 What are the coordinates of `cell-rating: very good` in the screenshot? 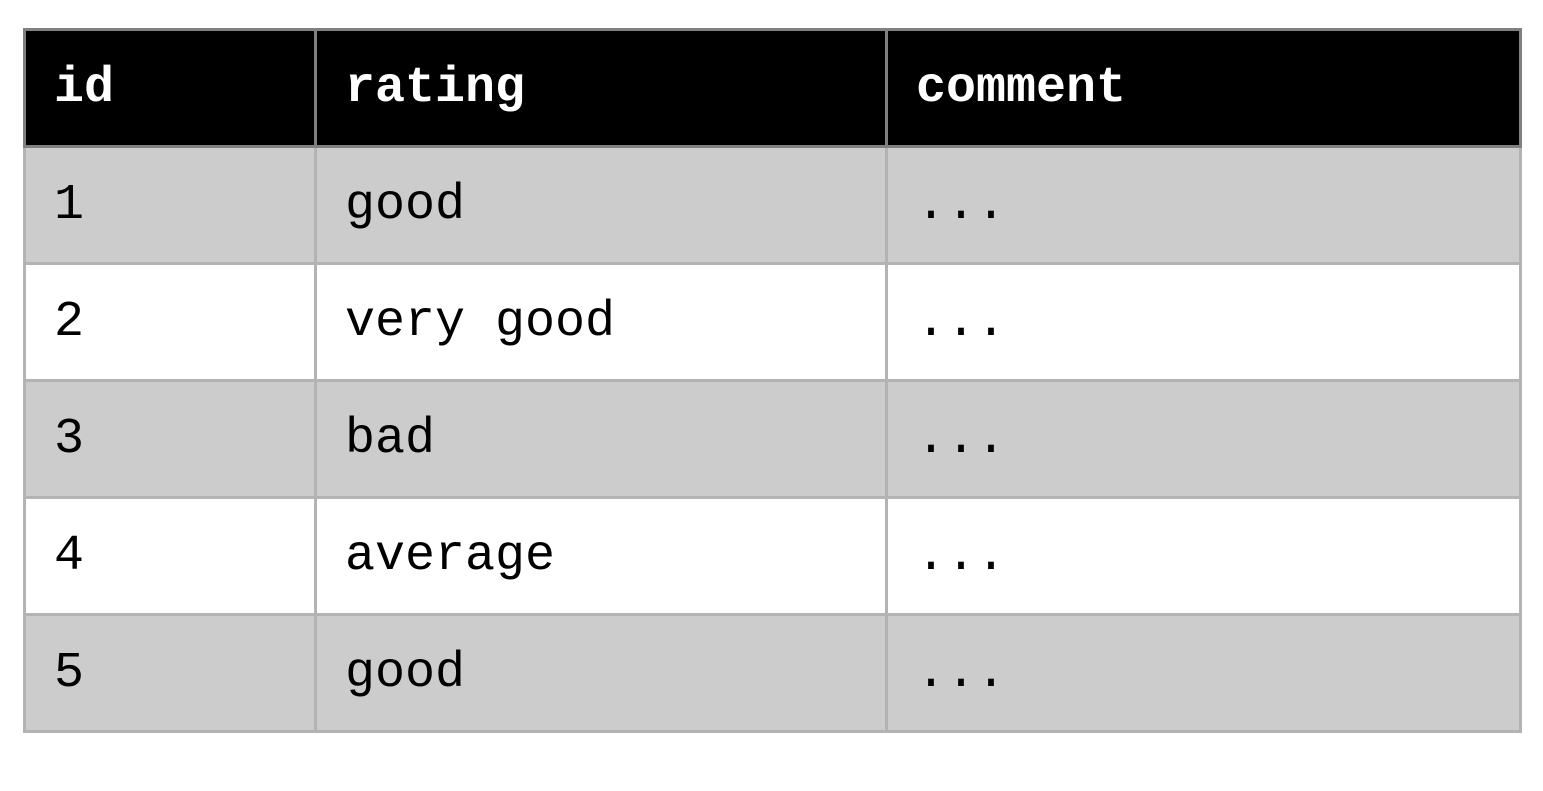 It's located at (601, 322).